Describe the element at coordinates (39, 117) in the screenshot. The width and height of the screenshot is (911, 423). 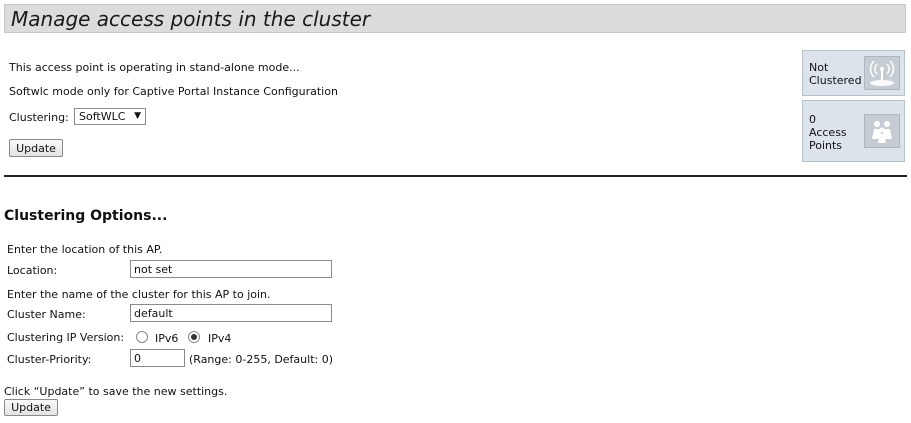
I see `clustering-label: Clustering:` at that location.